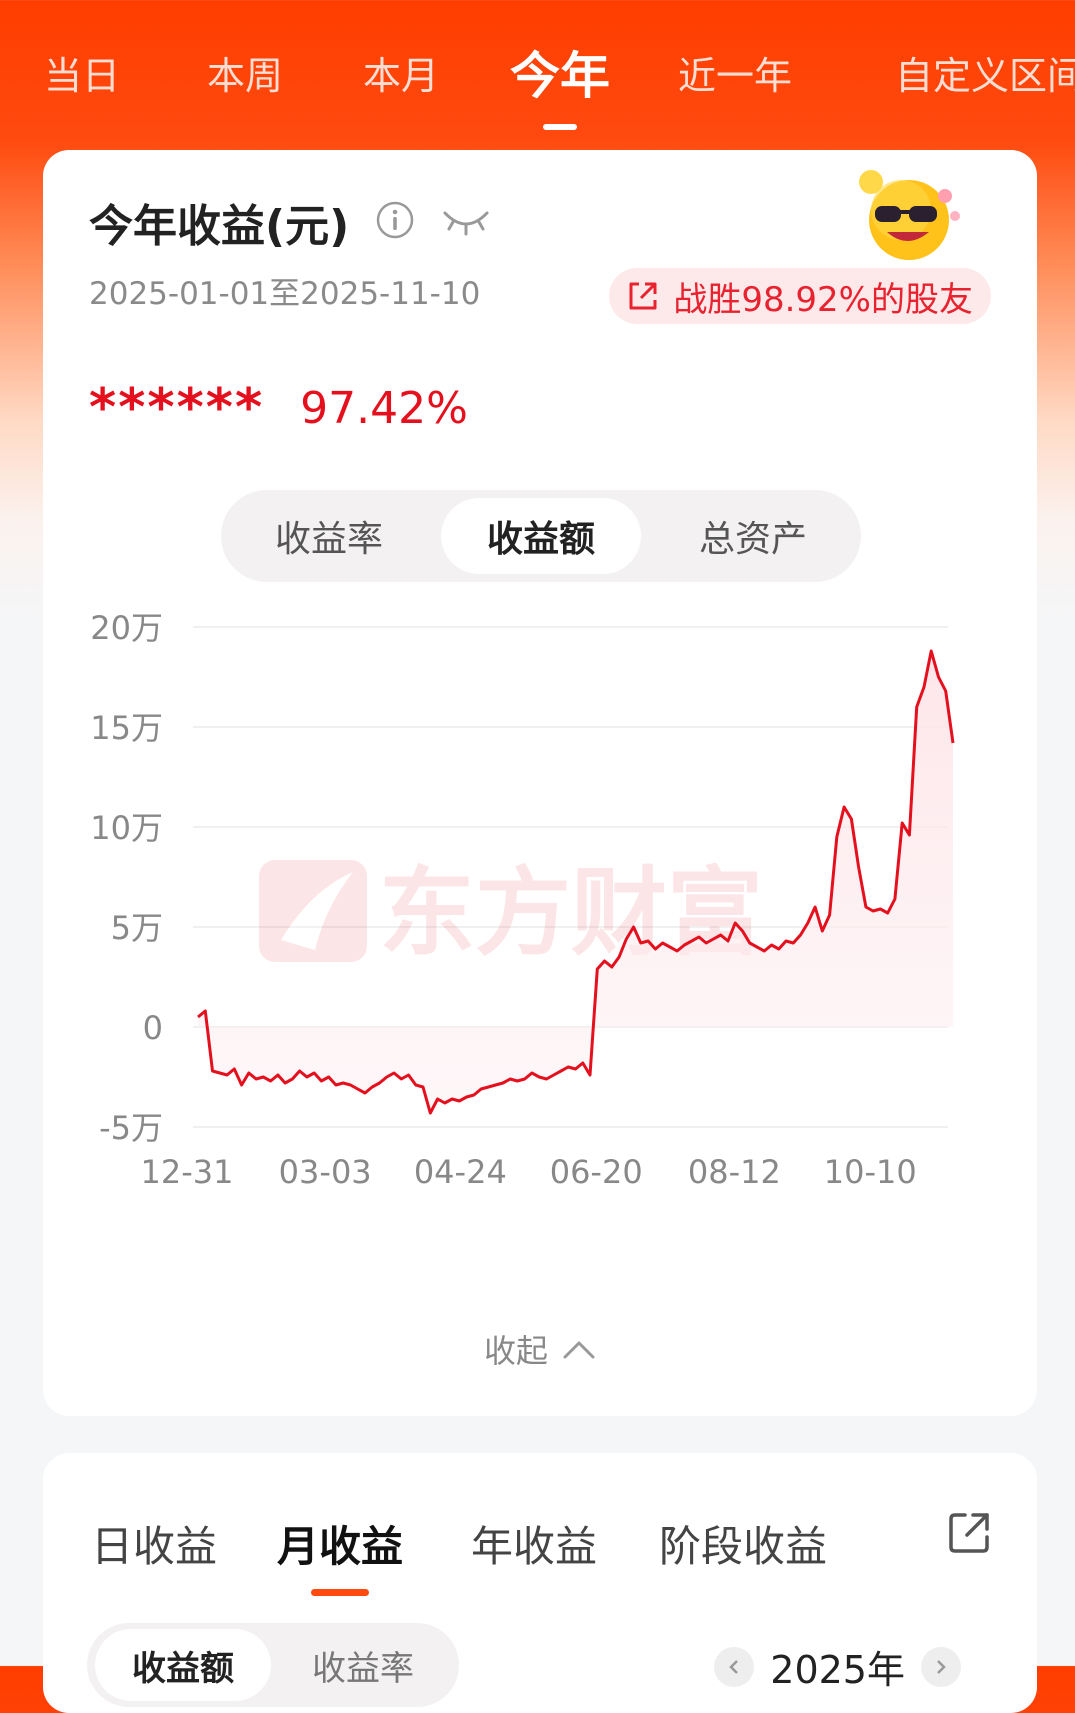  What do you see at coordinates (325, 1172) in the screenshot?
I see `x-tick-label: 03-03` at bounding box center [325, 1172].